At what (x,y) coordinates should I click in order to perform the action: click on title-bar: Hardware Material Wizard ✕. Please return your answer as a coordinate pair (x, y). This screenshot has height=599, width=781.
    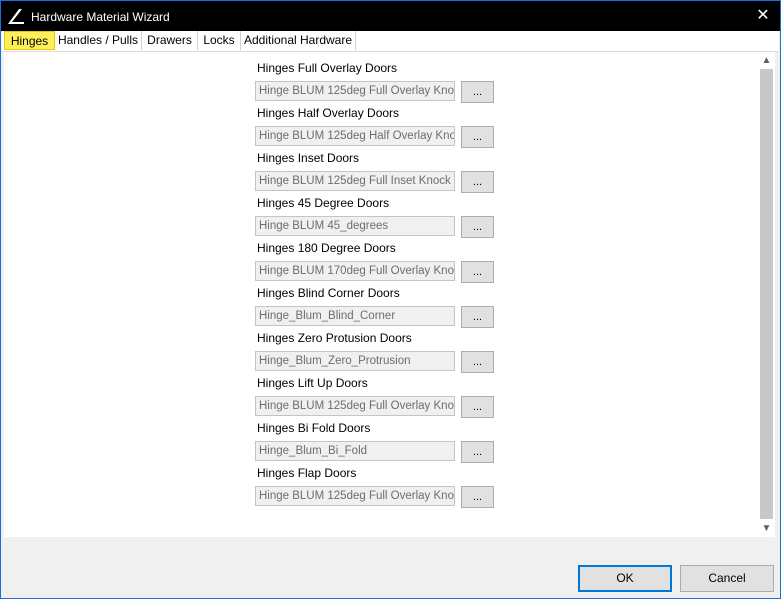
    Looking at the image, I should click on (390, 16).